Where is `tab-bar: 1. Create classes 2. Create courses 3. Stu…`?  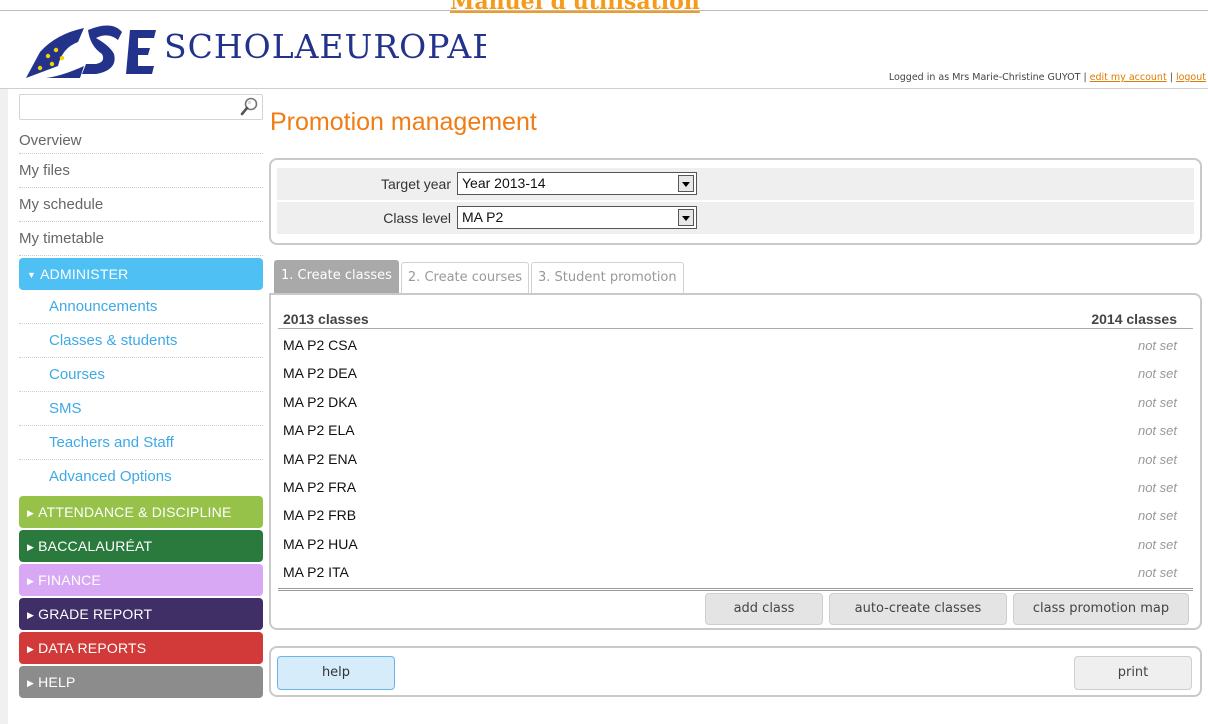 tab-bar: 1. Create classes 2. Create courses 3. Stu… is located at coordinates (480, 277).